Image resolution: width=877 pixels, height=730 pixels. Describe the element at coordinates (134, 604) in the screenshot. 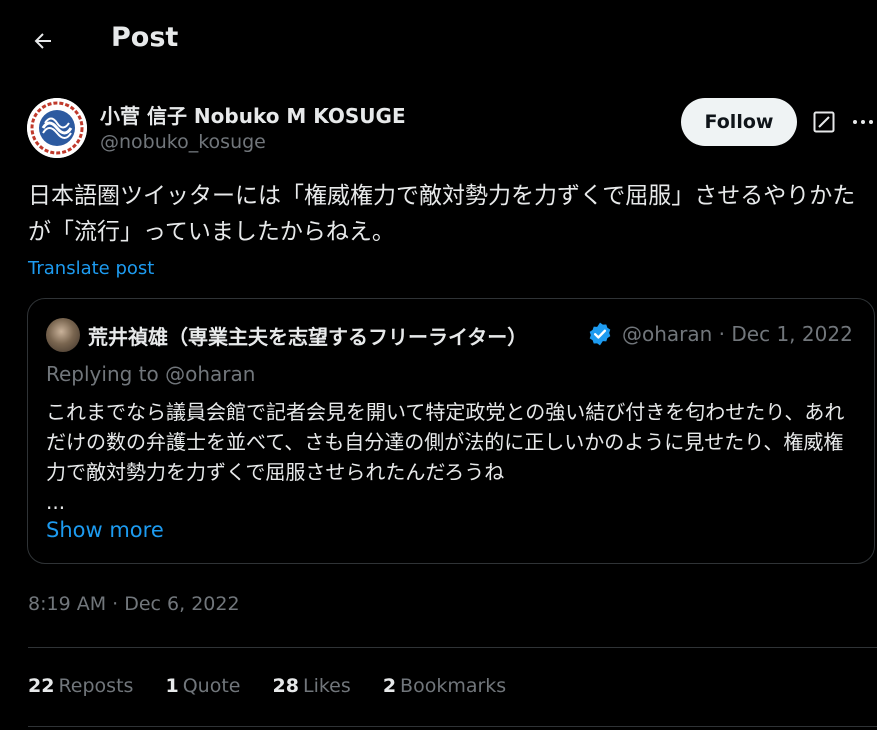

I see `post-timestamp: 8:19 AM · Dec 6, 2022` at that location.